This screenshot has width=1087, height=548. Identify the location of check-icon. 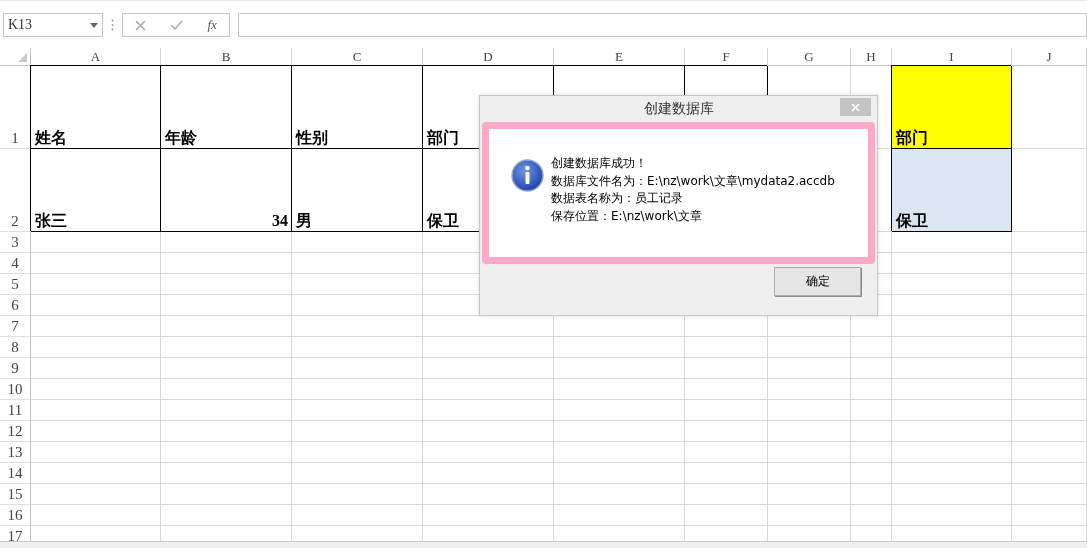
(177, 25).